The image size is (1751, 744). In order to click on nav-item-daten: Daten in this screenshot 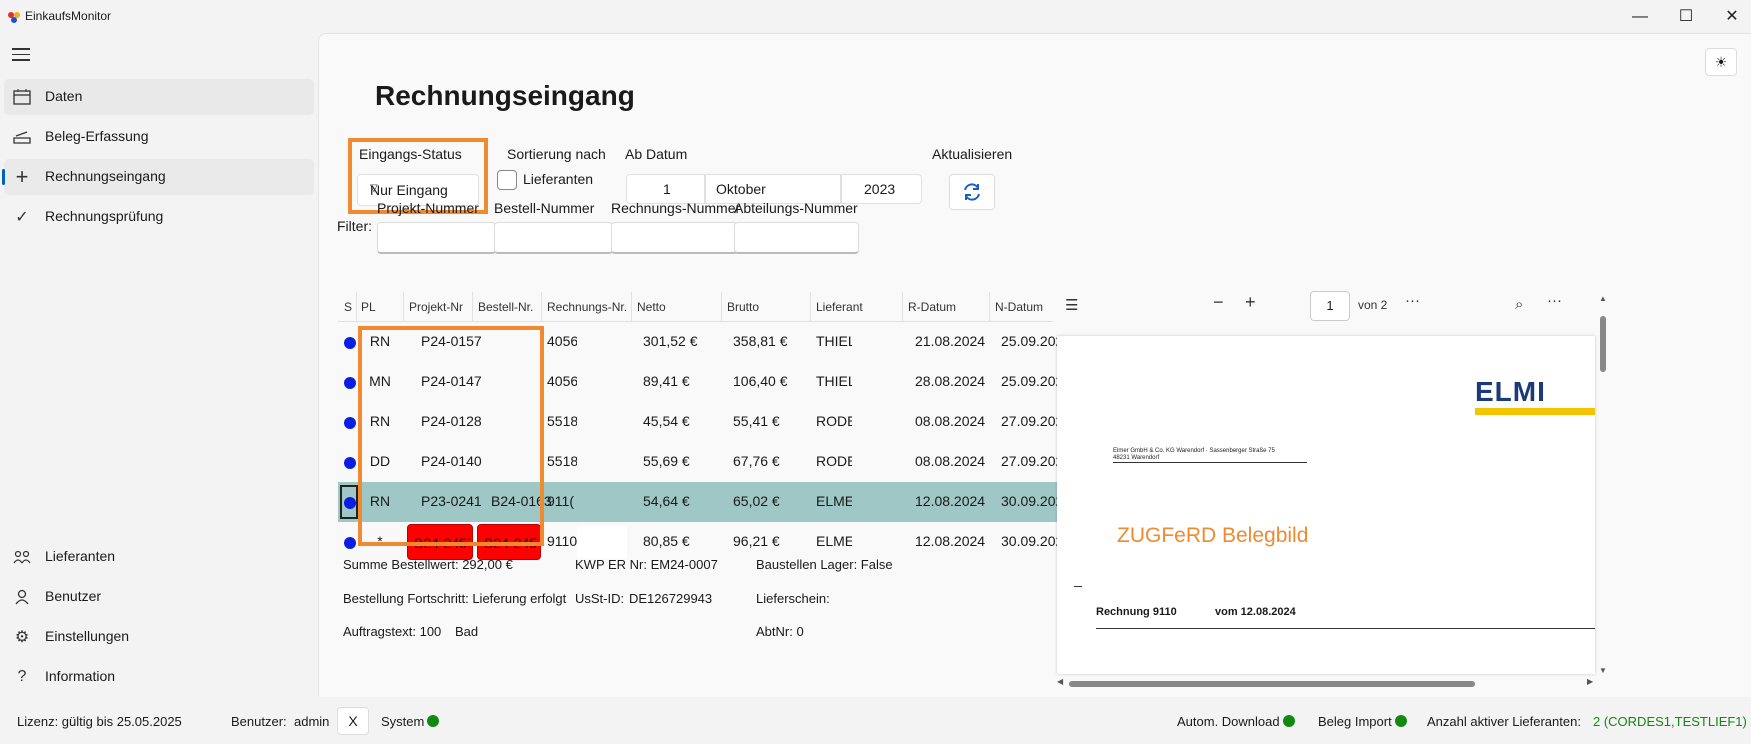, I will do `click(159, 97)`.